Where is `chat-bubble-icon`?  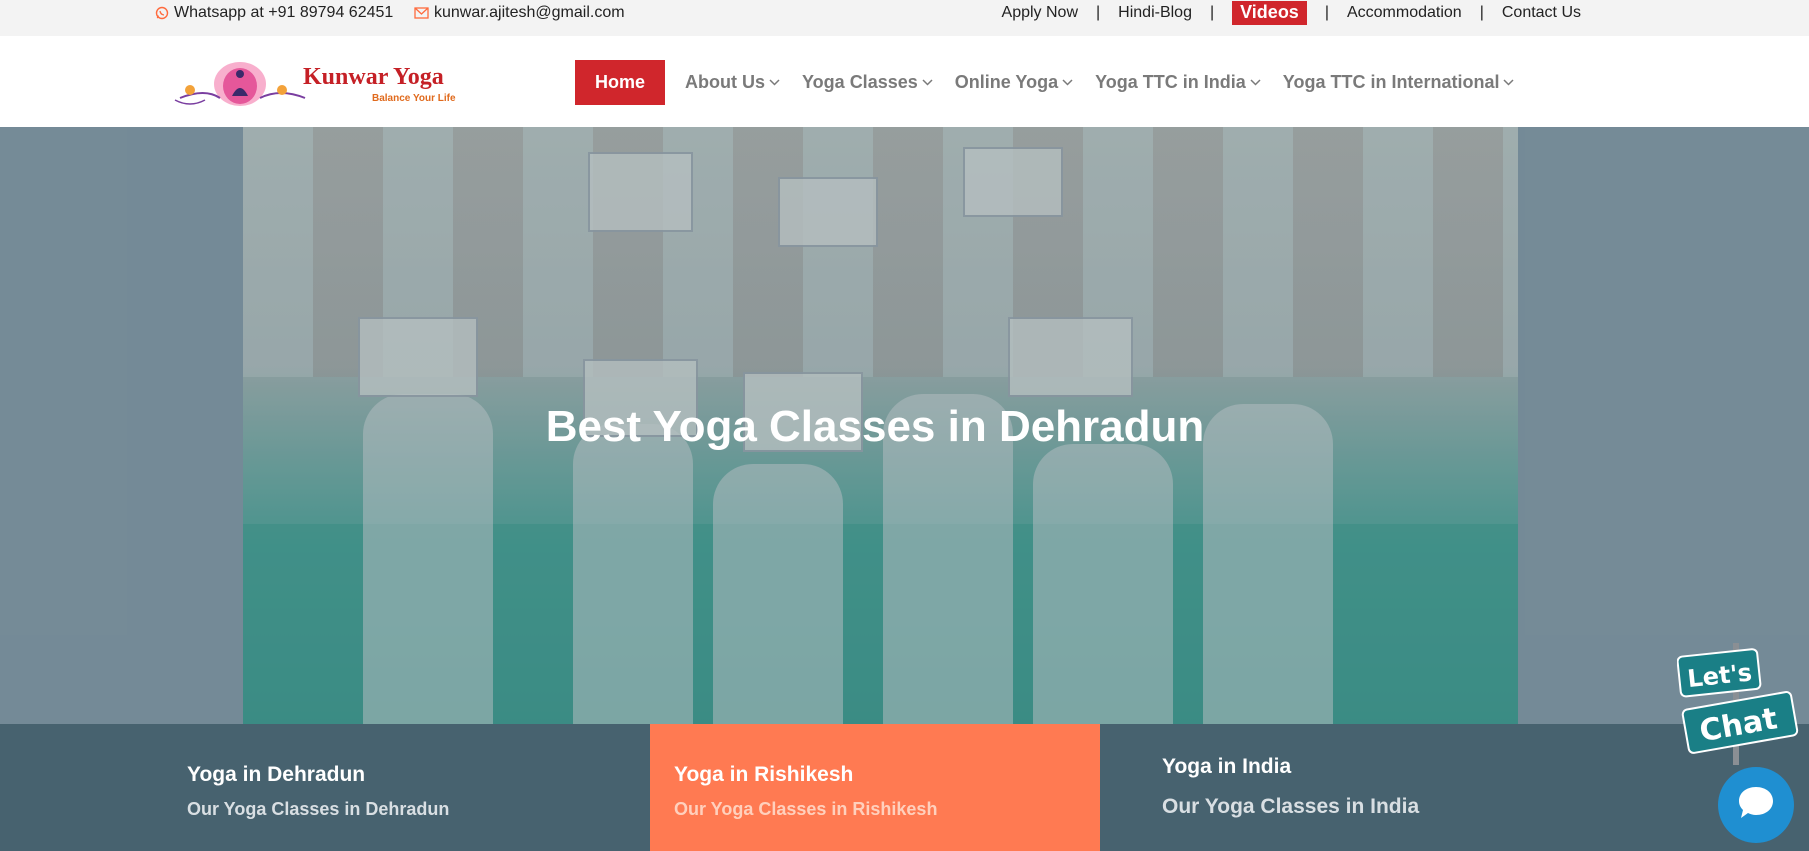 chat-bubble-icon is located at coordinates (1756, 805).